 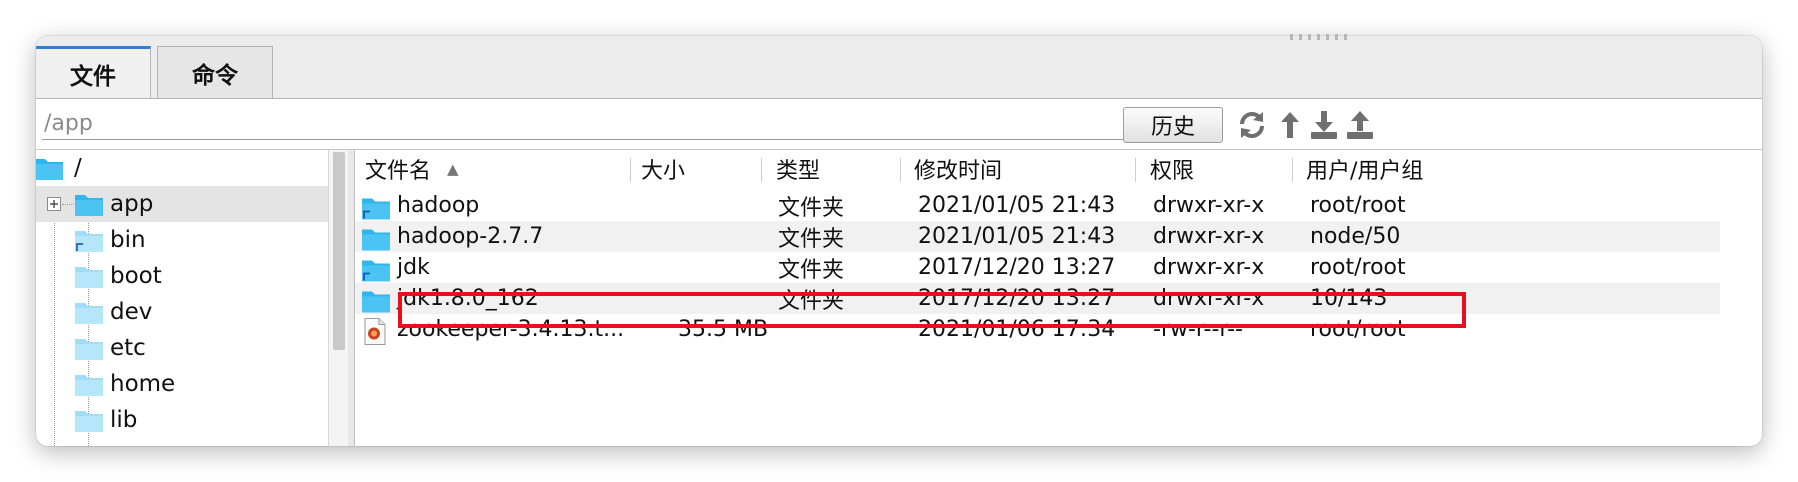 I want to click on tree-item-label: boot, so click(x=136, y=276).